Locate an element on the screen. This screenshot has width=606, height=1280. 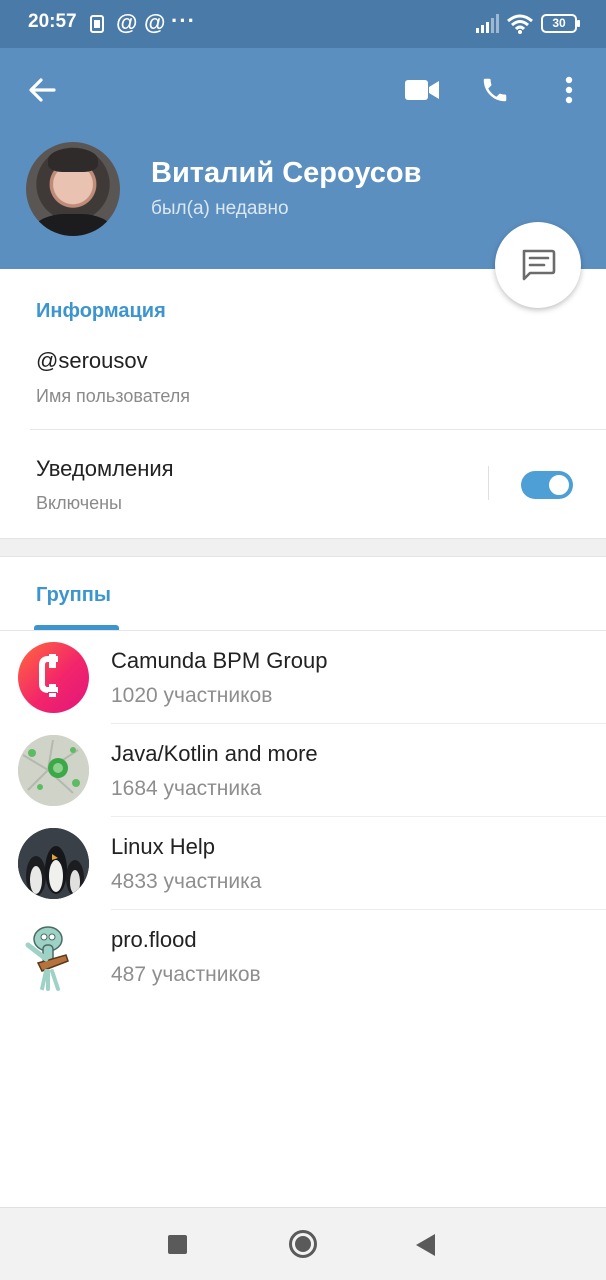
group-name: Java/Kotlin and more is located at coordinates (214, 753).